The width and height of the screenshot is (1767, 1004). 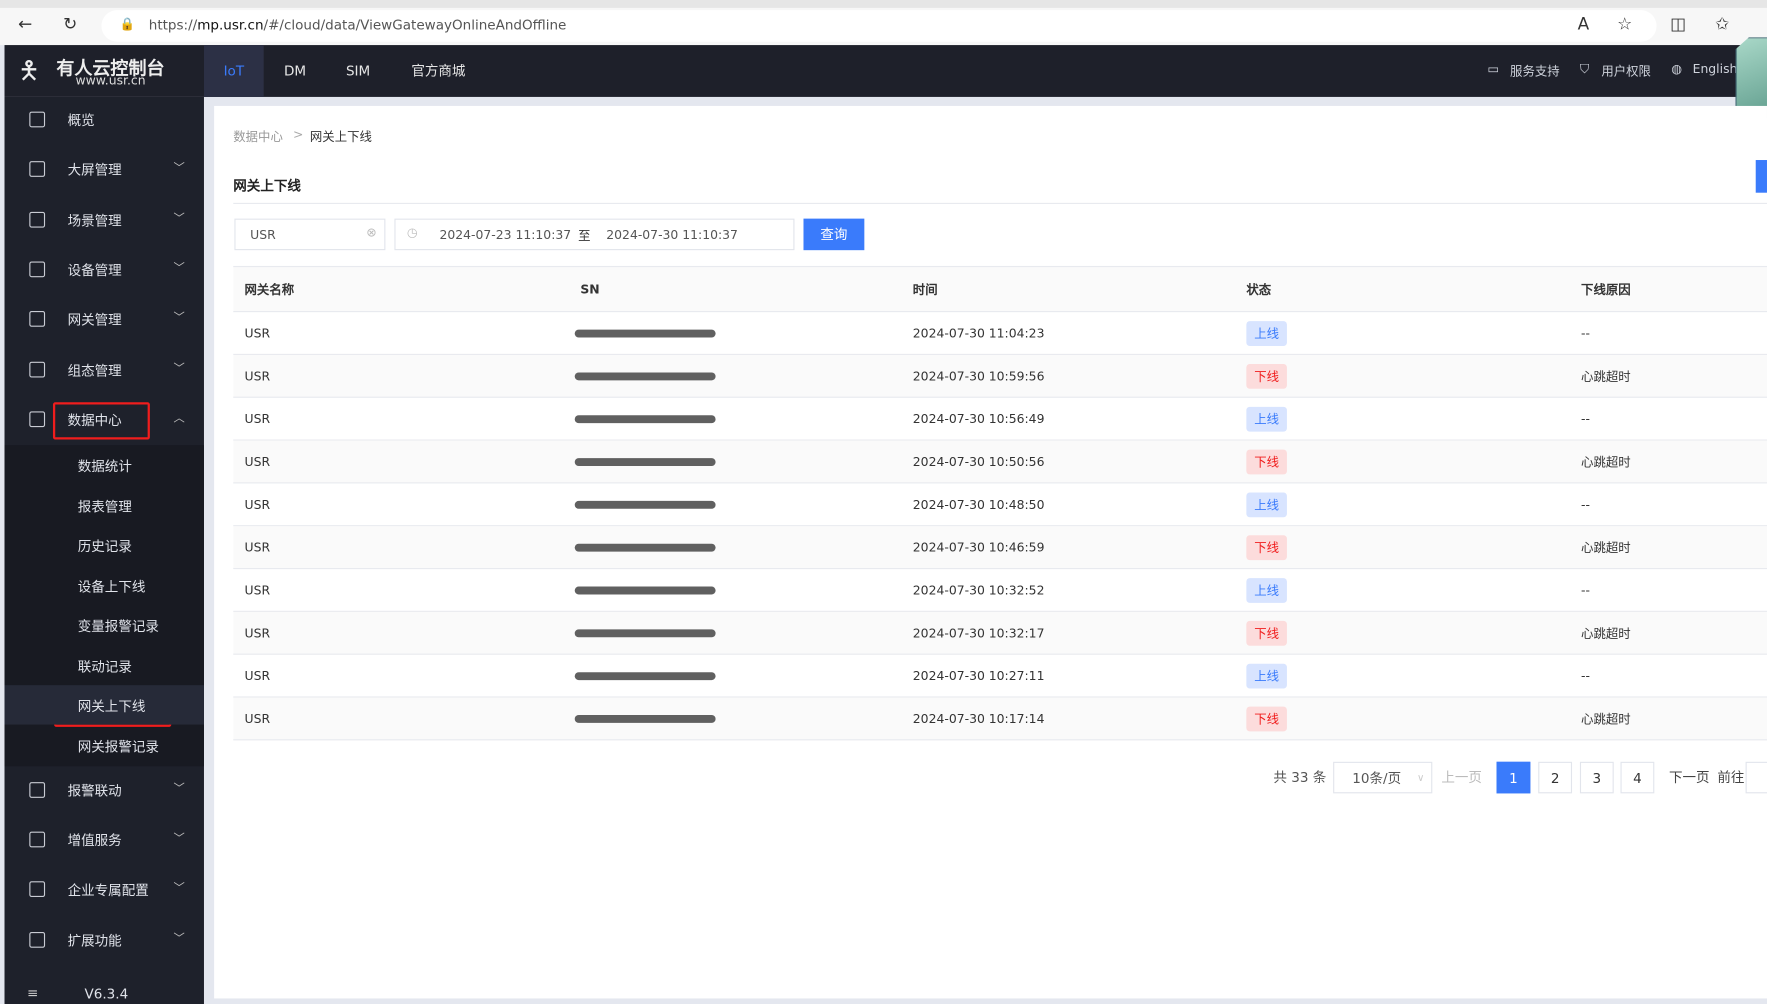 I want to click on scene-icon, so click(x=37, y=219).